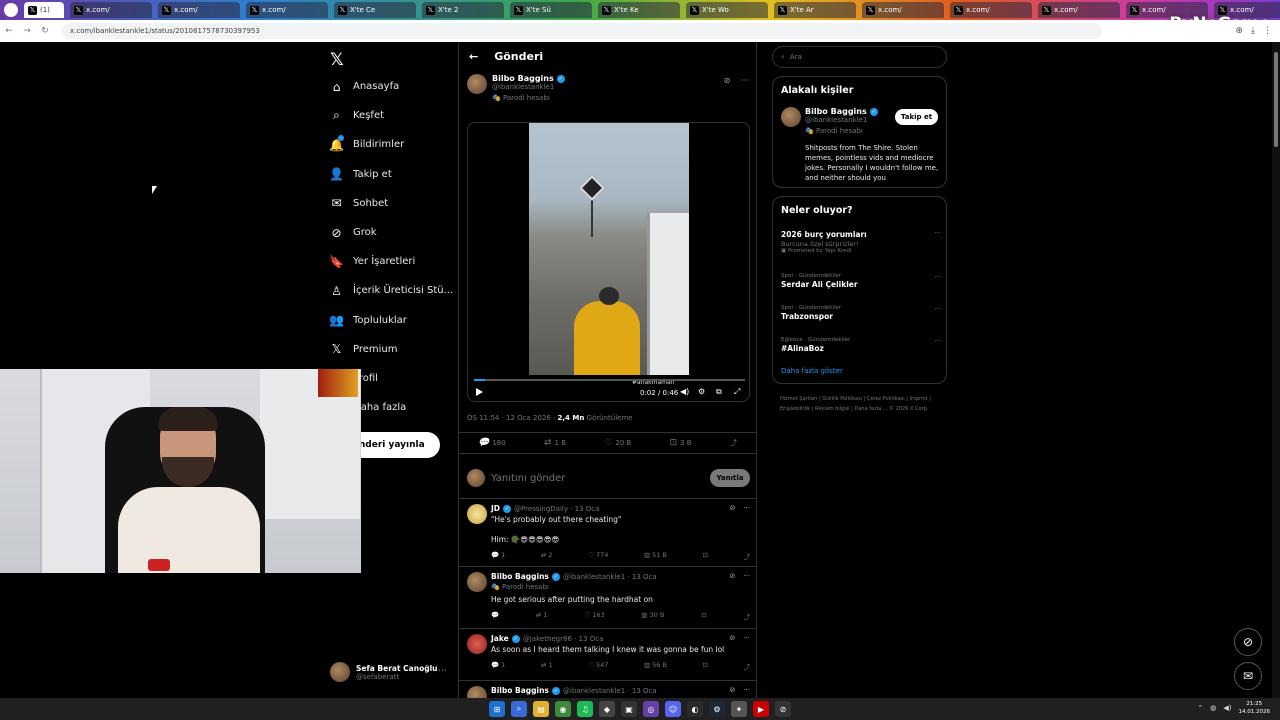 The height and width of the screenshot is (720, 1280). I want to click on youtube-icon: ▶, so click(761, 709).